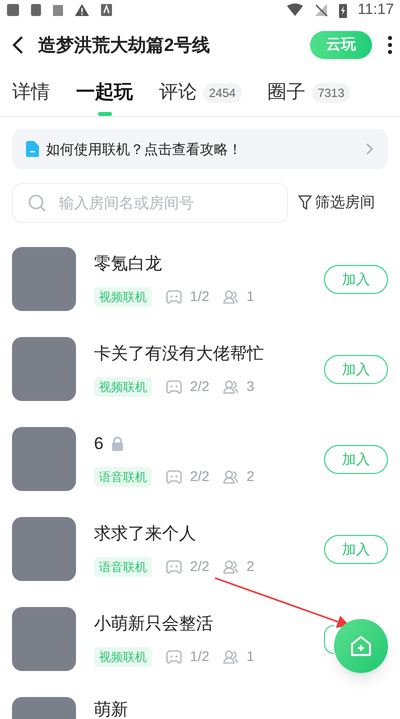  What do you see at coordinates (321, 10) in the screenshot?
I see `signal-icon` at bounding box center [321, 10].